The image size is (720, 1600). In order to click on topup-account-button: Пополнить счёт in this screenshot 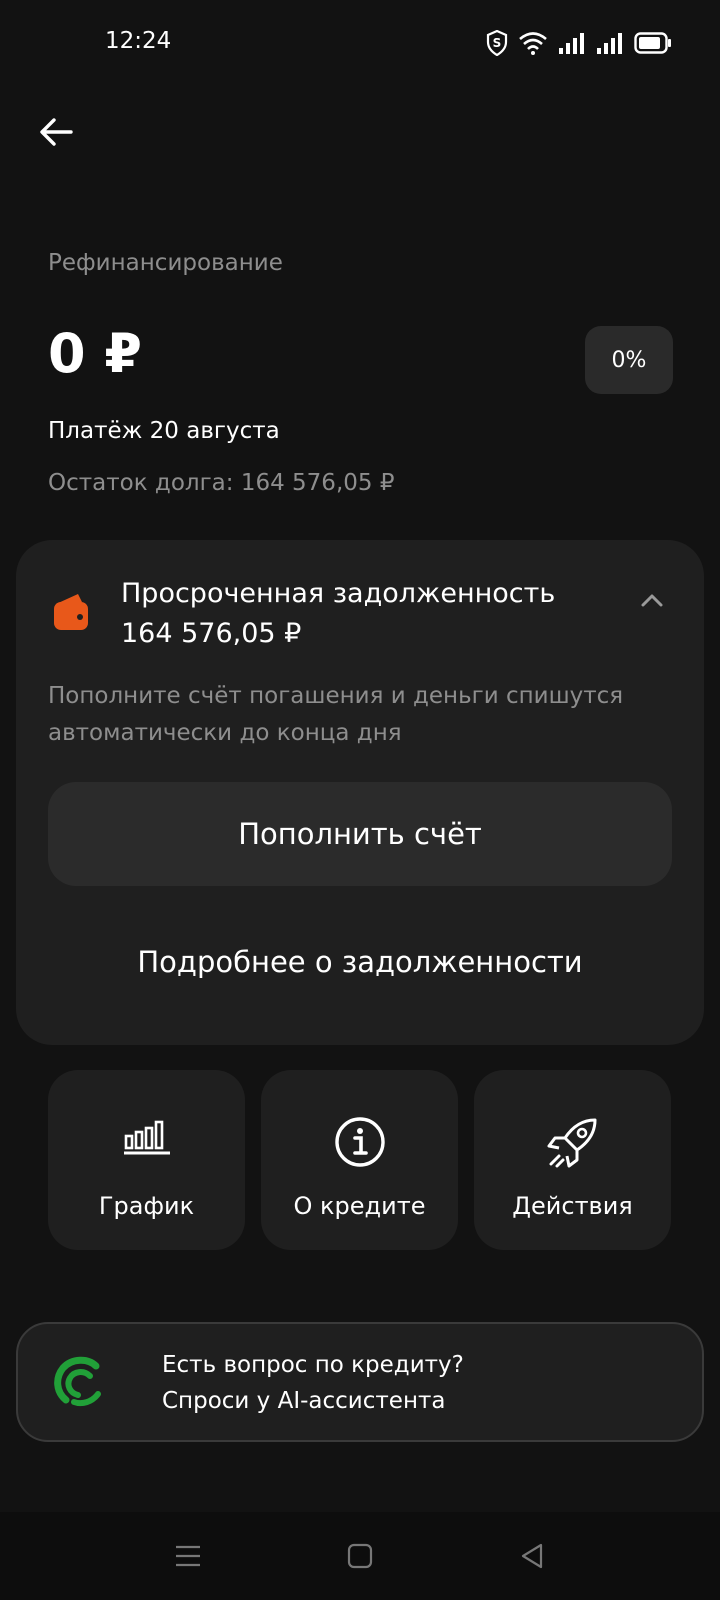, I will do `click(360, 834)`.